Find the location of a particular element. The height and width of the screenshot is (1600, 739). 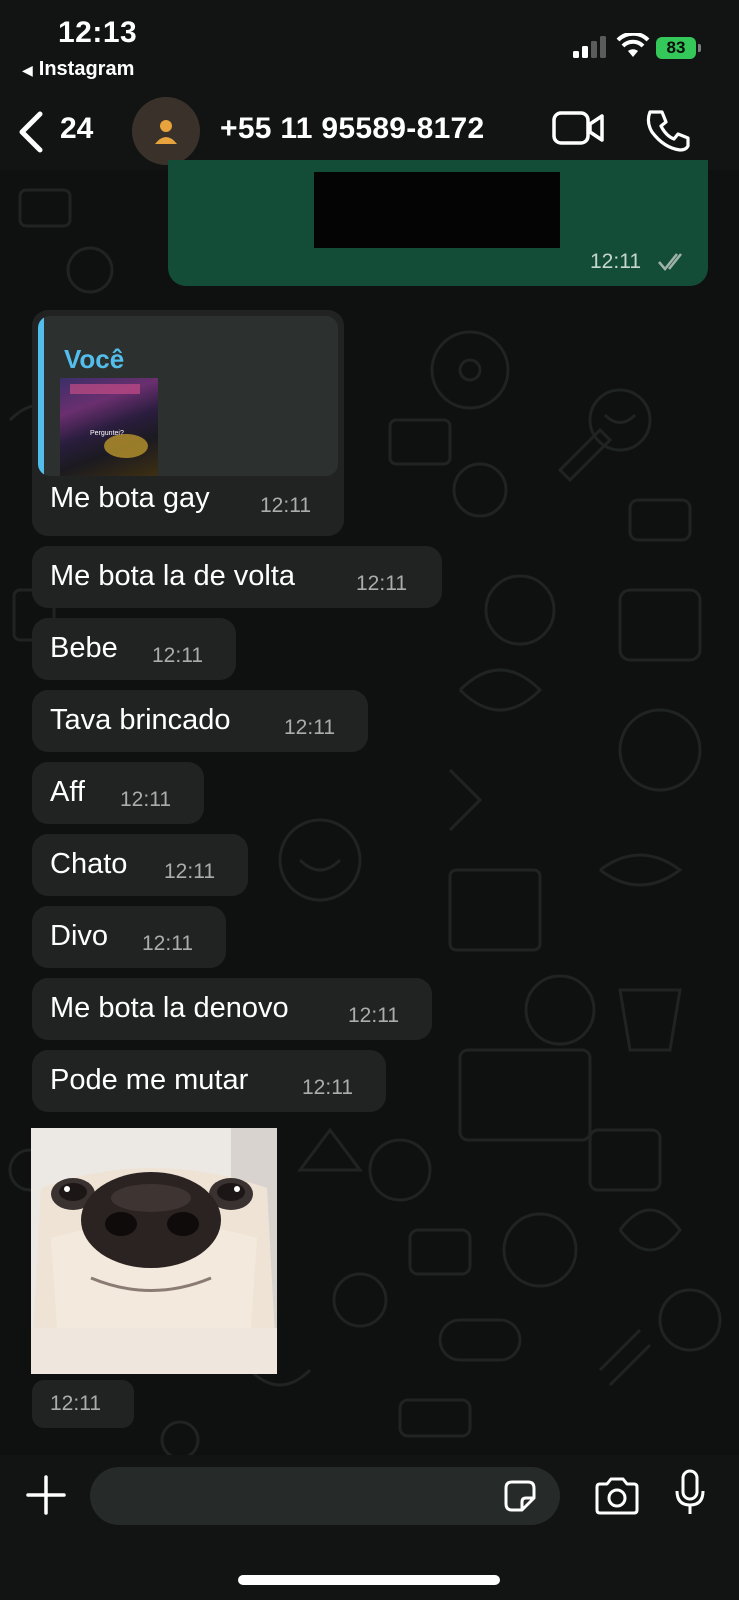

unread-count: 24 is located at coordinates (76, 129).